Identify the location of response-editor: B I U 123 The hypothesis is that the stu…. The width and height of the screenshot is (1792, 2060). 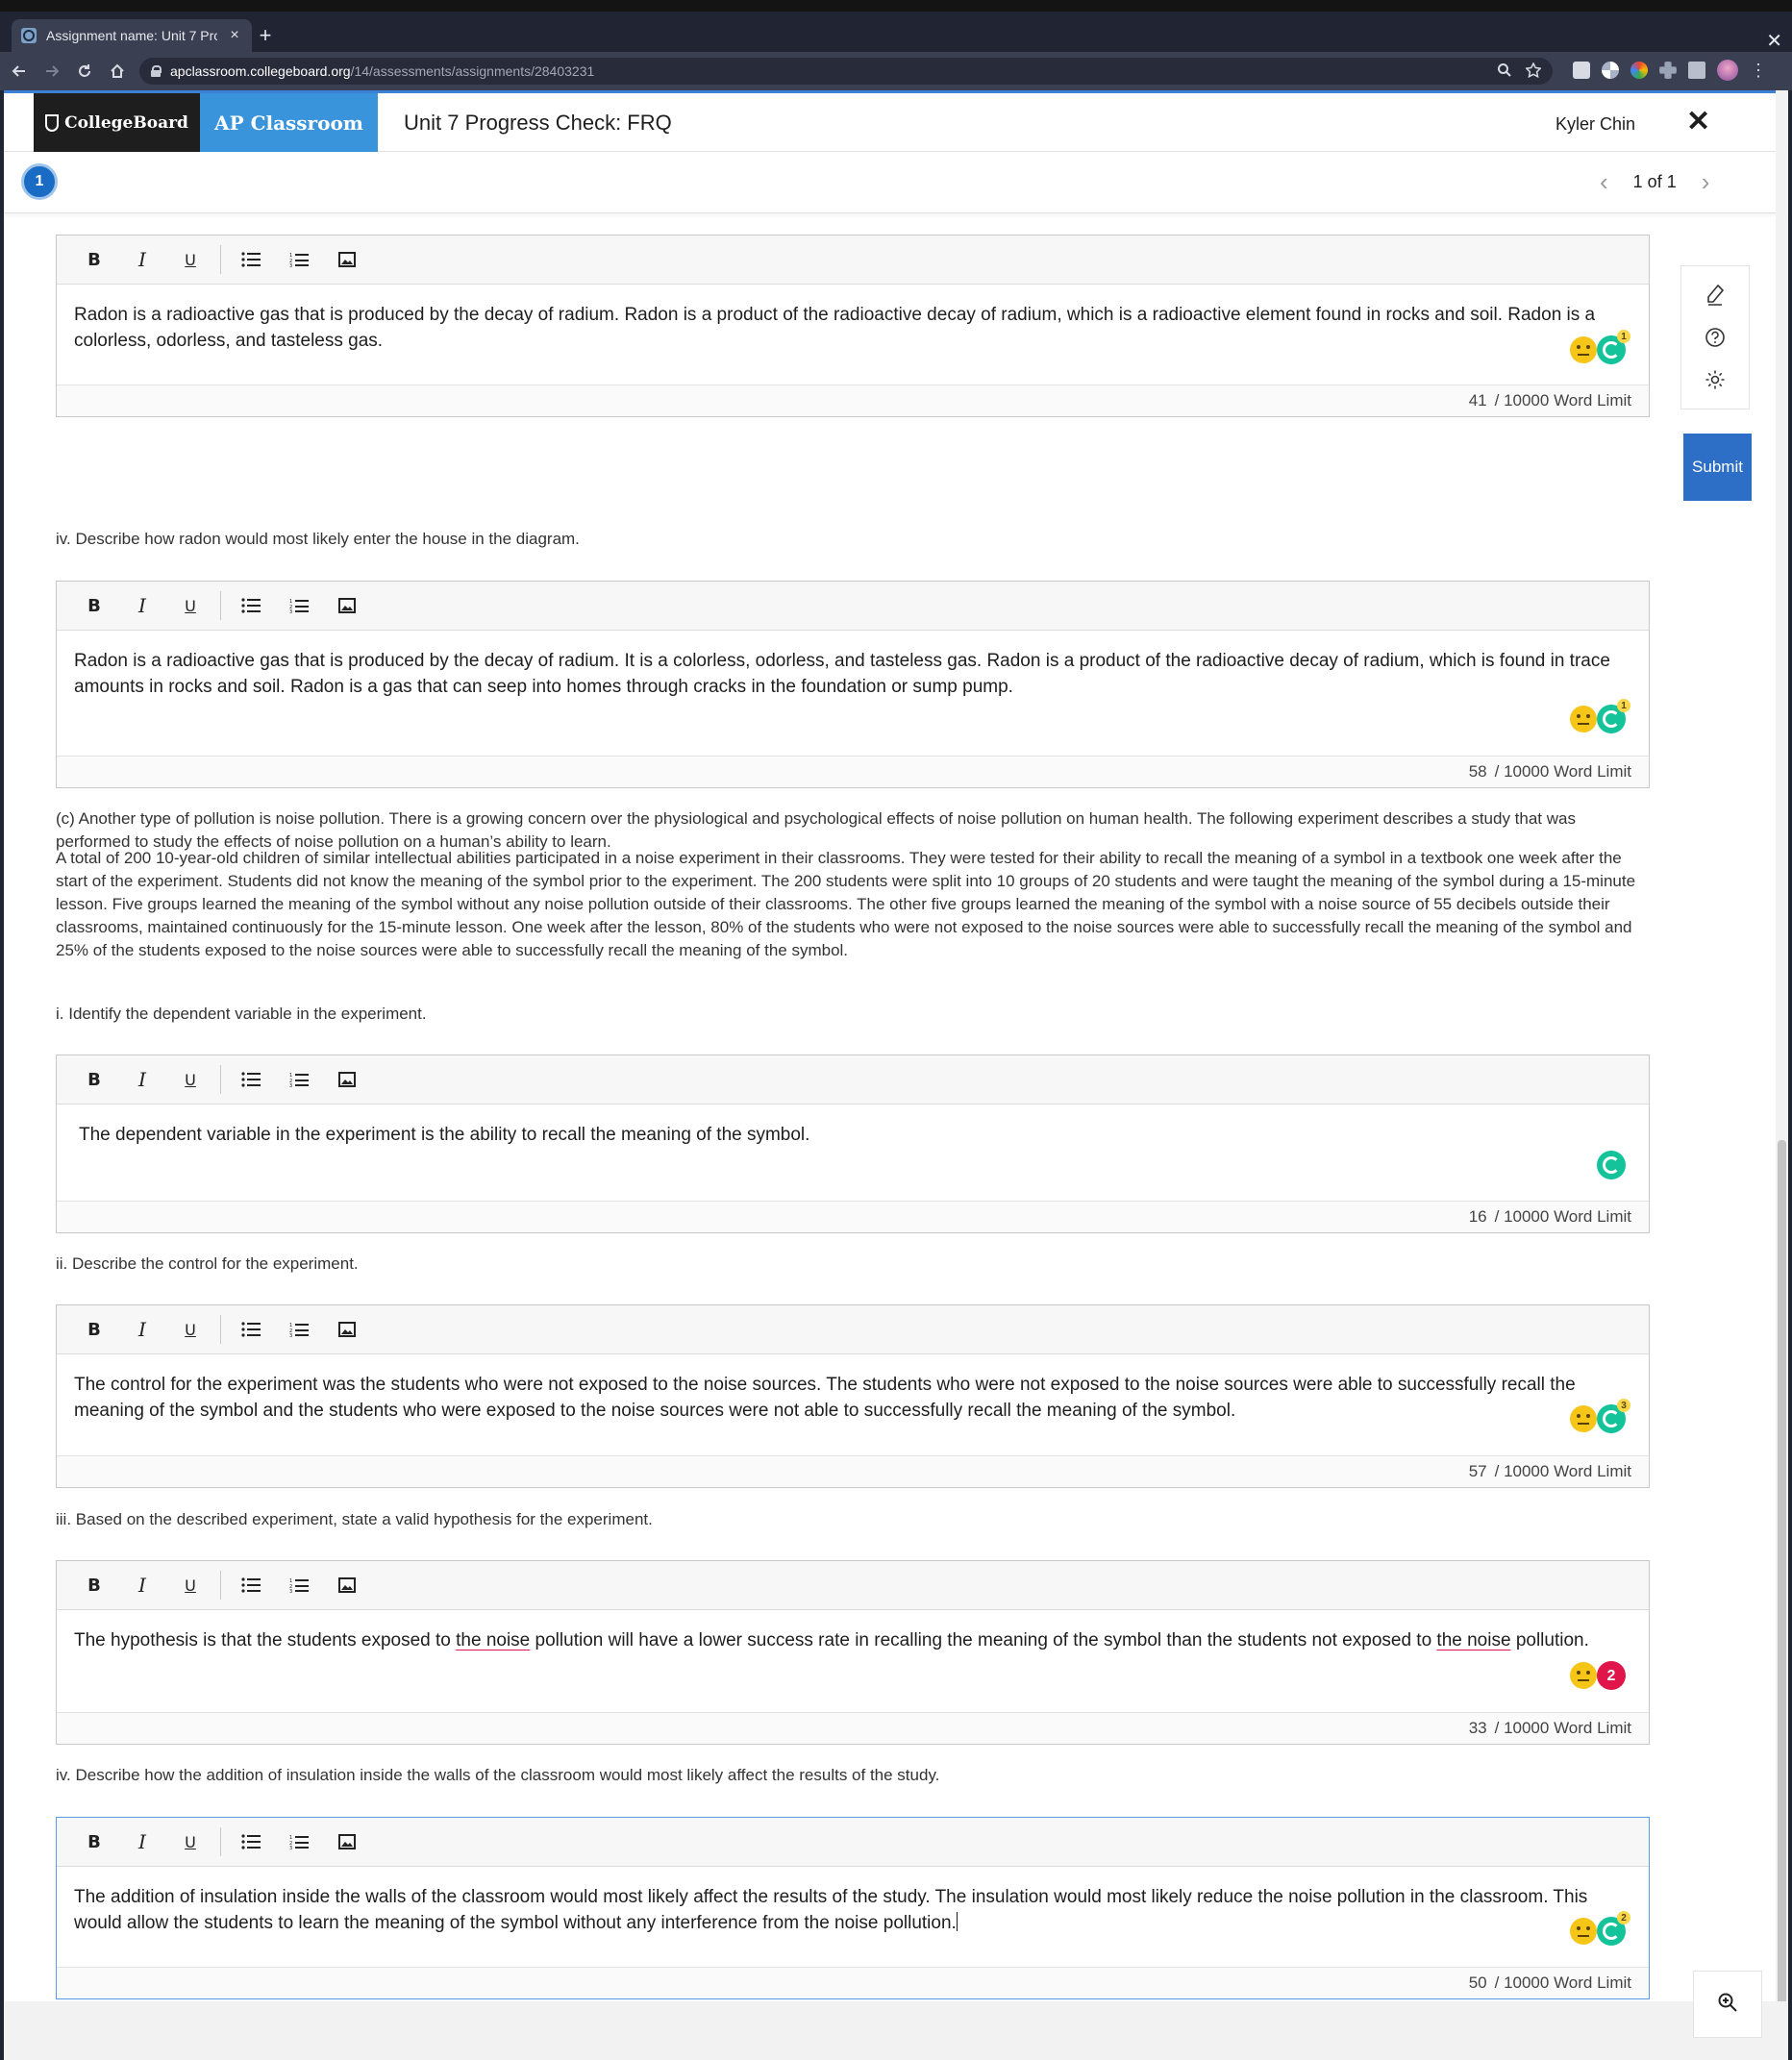
(853, 1653).